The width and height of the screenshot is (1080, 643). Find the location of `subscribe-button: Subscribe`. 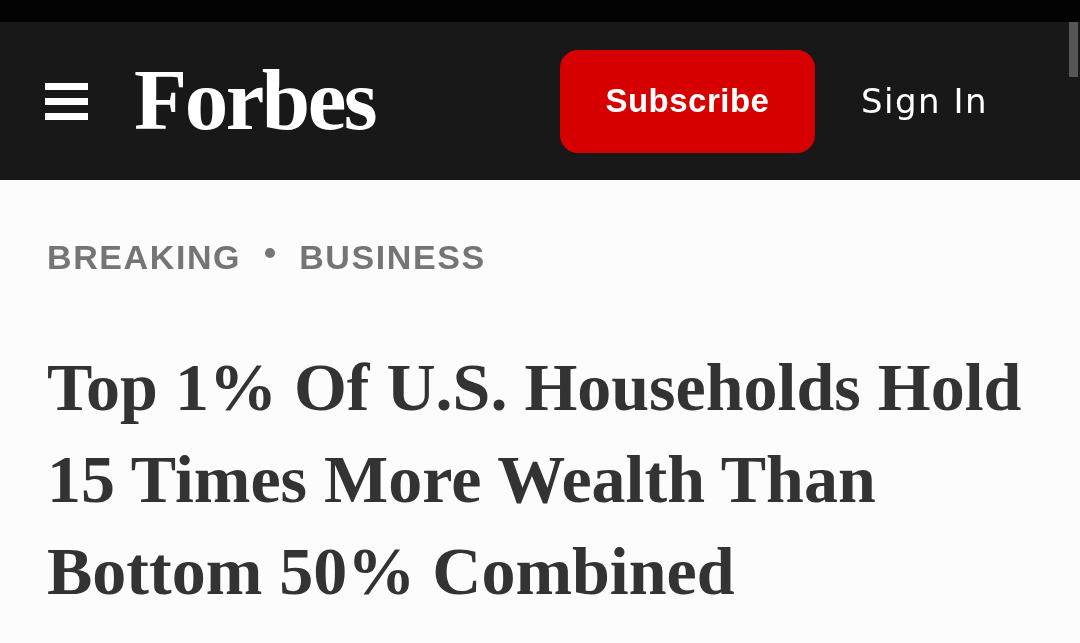

subscribe-button: Subscribe is located at coordinates (687, 101).